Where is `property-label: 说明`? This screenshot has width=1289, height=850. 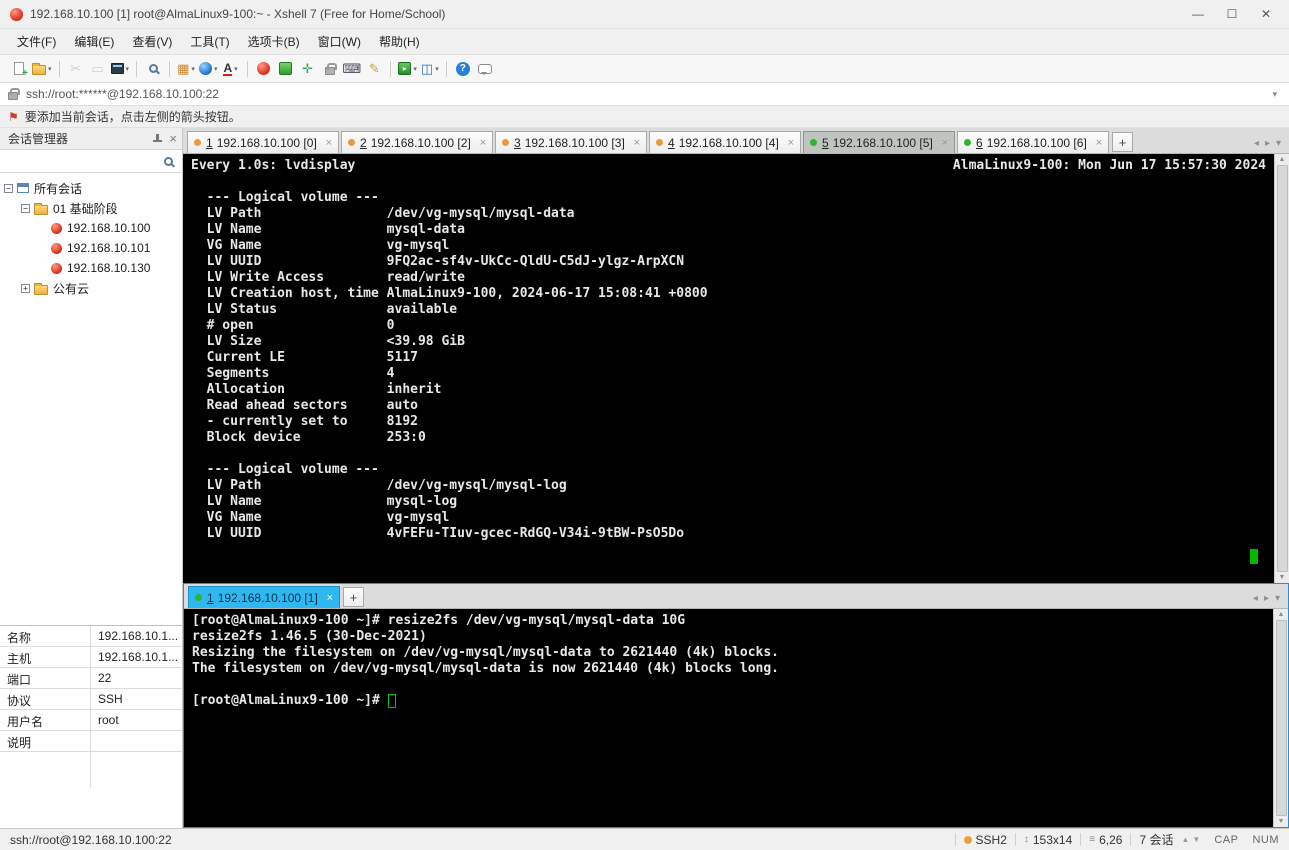 property-label: 说明 is located at coordinates (45, 741).